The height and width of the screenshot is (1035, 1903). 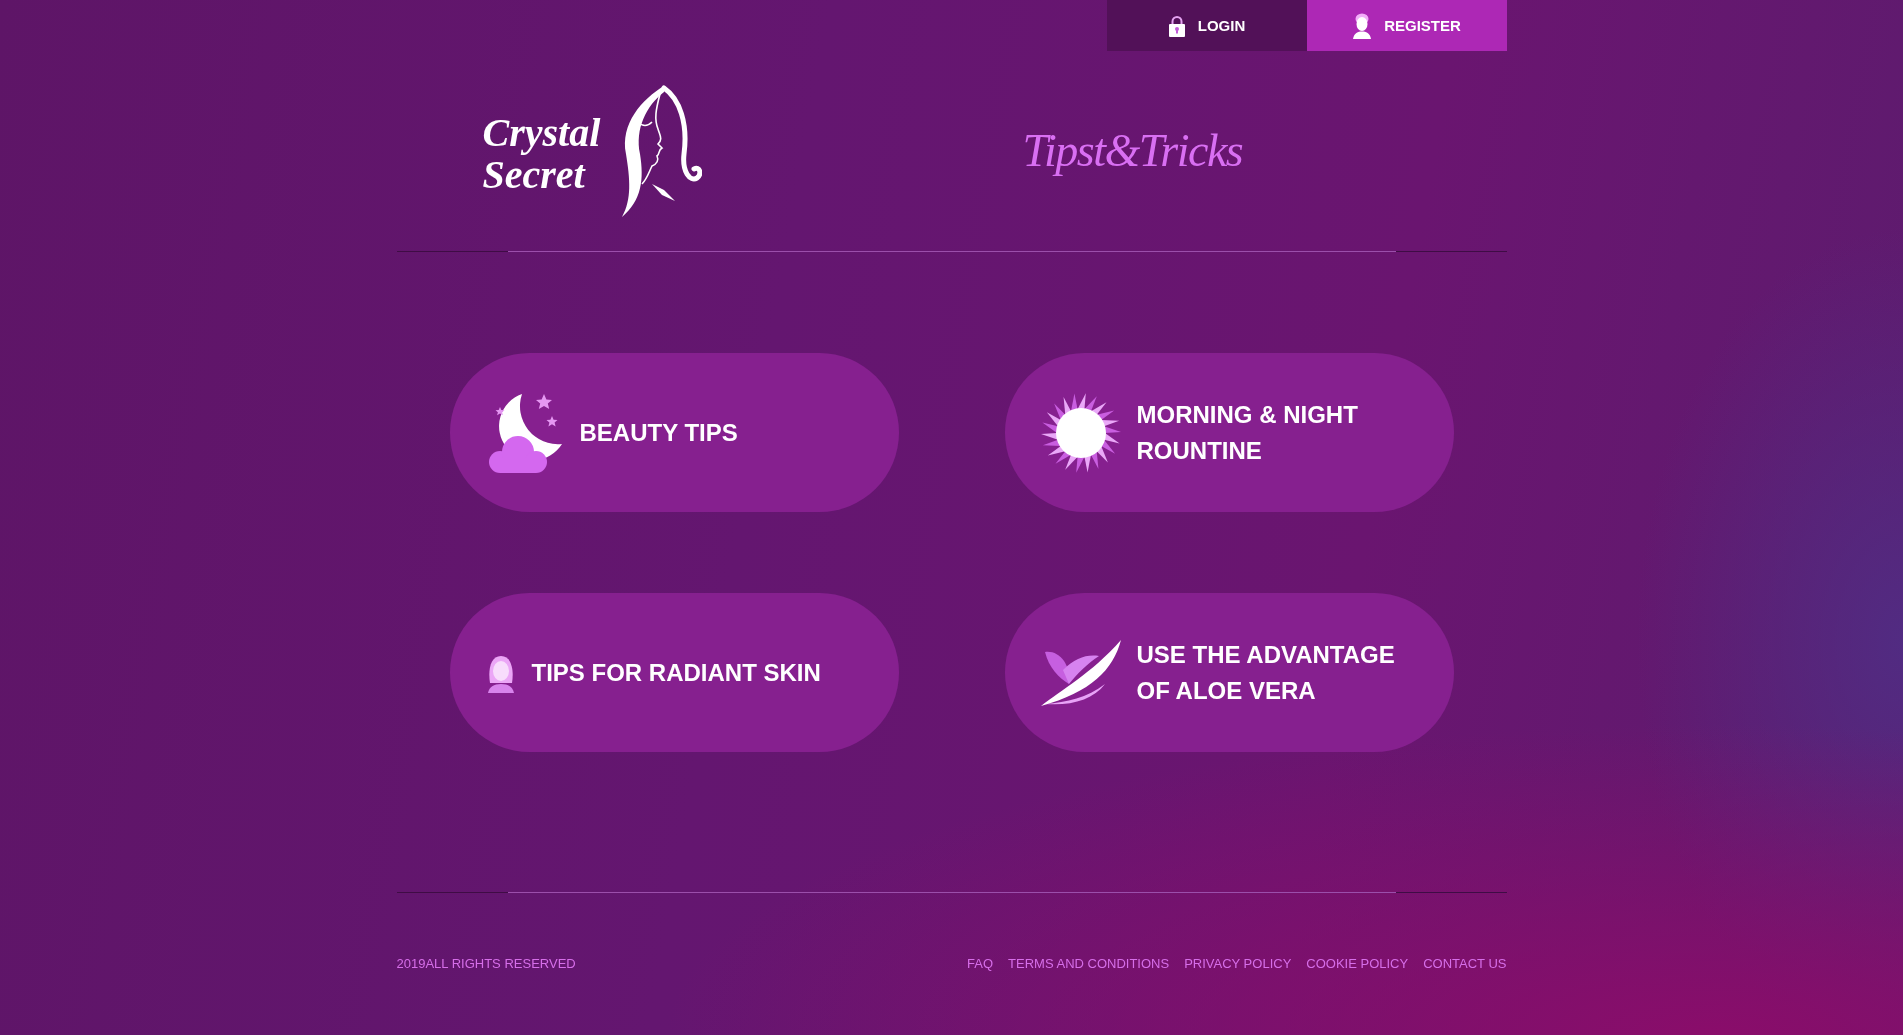 What do you see at coordinates (980, 964) in the screenshot?
I see `footer-link: FAQ` at bounding box center [980, 964].